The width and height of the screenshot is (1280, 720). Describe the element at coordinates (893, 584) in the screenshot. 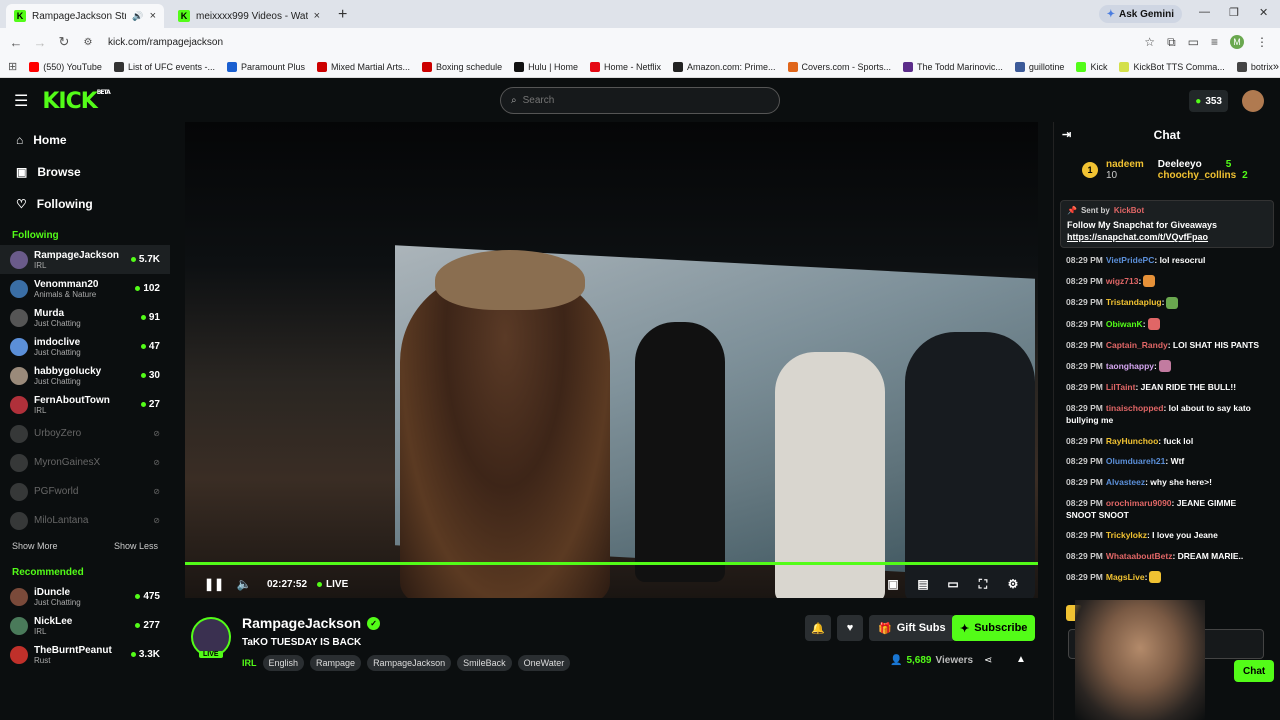

I see `clip-icon: ▣` at that location.